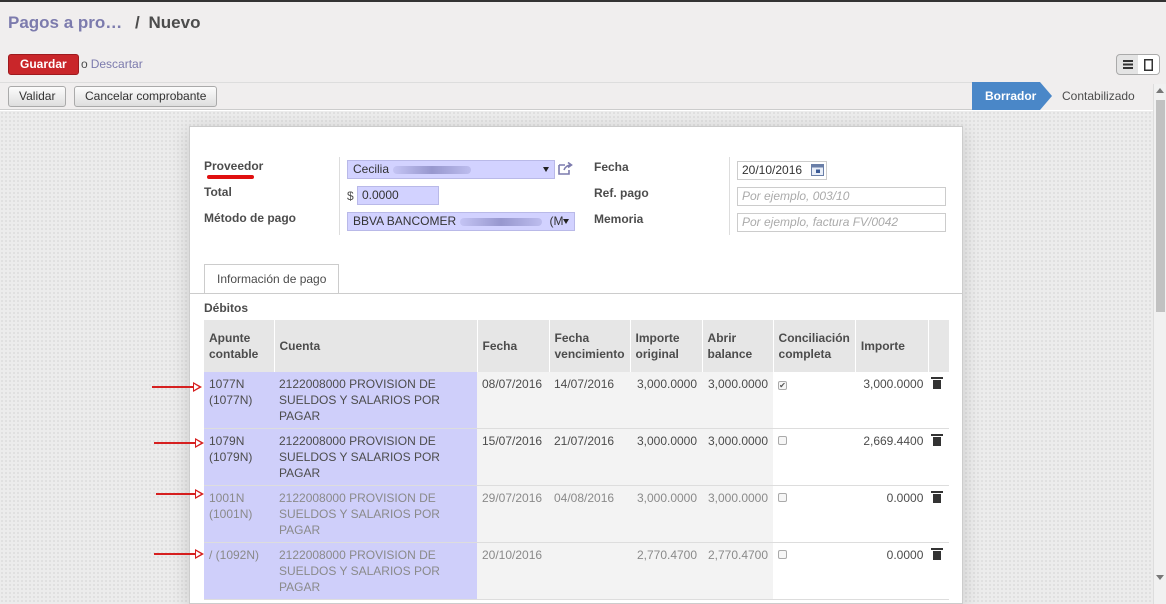  Describe the element at coordinates (738, 571) in the screenshot. I see `cell-abrir-balance: 2,770.4700` at that location.